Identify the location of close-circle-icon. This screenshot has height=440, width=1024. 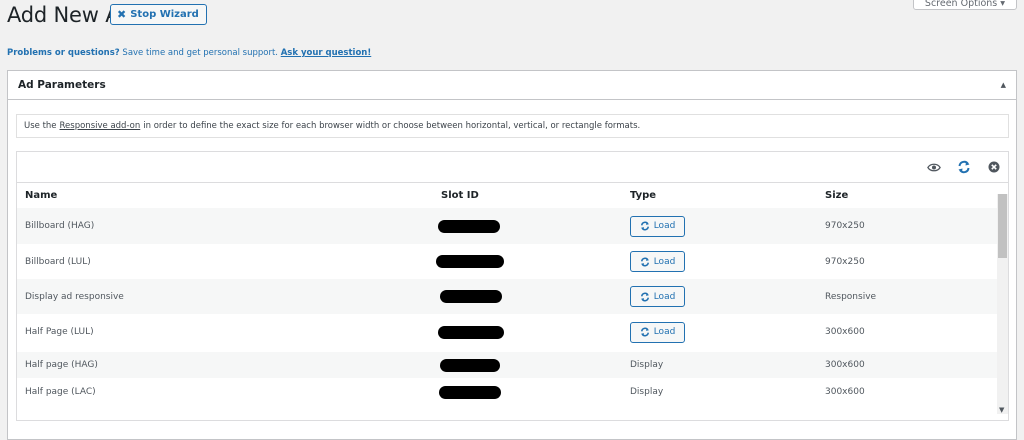
(994, 167).